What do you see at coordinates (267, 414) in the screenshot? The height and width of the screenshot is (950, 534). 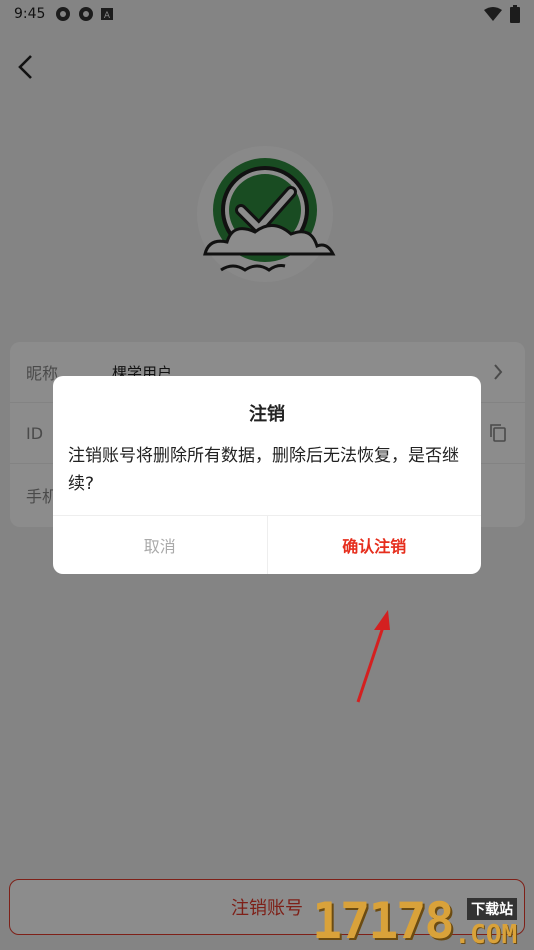 I see `dialog-title: 注销` at bounding box center [267, 414].